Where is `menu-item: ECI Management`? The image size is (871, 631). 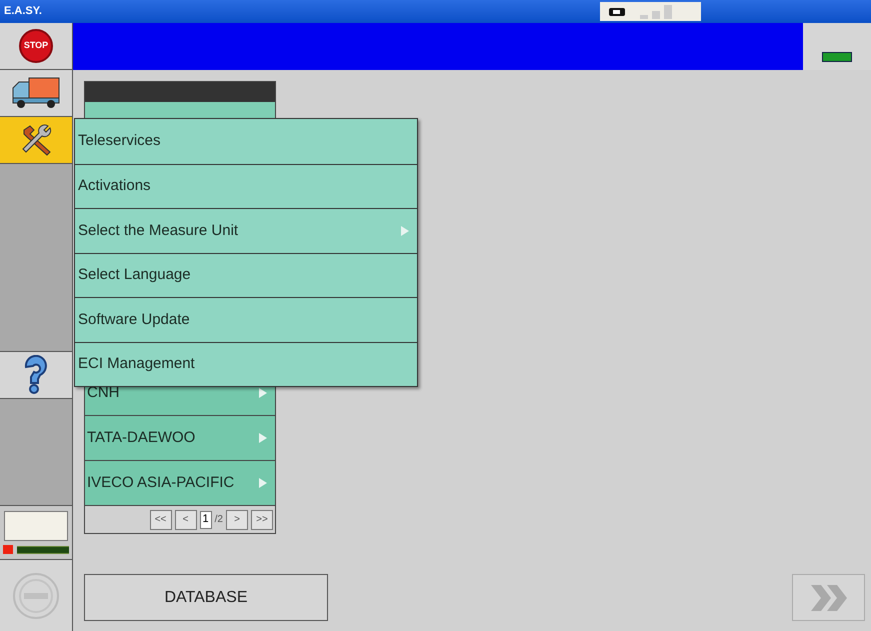 menu-item: ECI Management is located at coordinates (246, 364).